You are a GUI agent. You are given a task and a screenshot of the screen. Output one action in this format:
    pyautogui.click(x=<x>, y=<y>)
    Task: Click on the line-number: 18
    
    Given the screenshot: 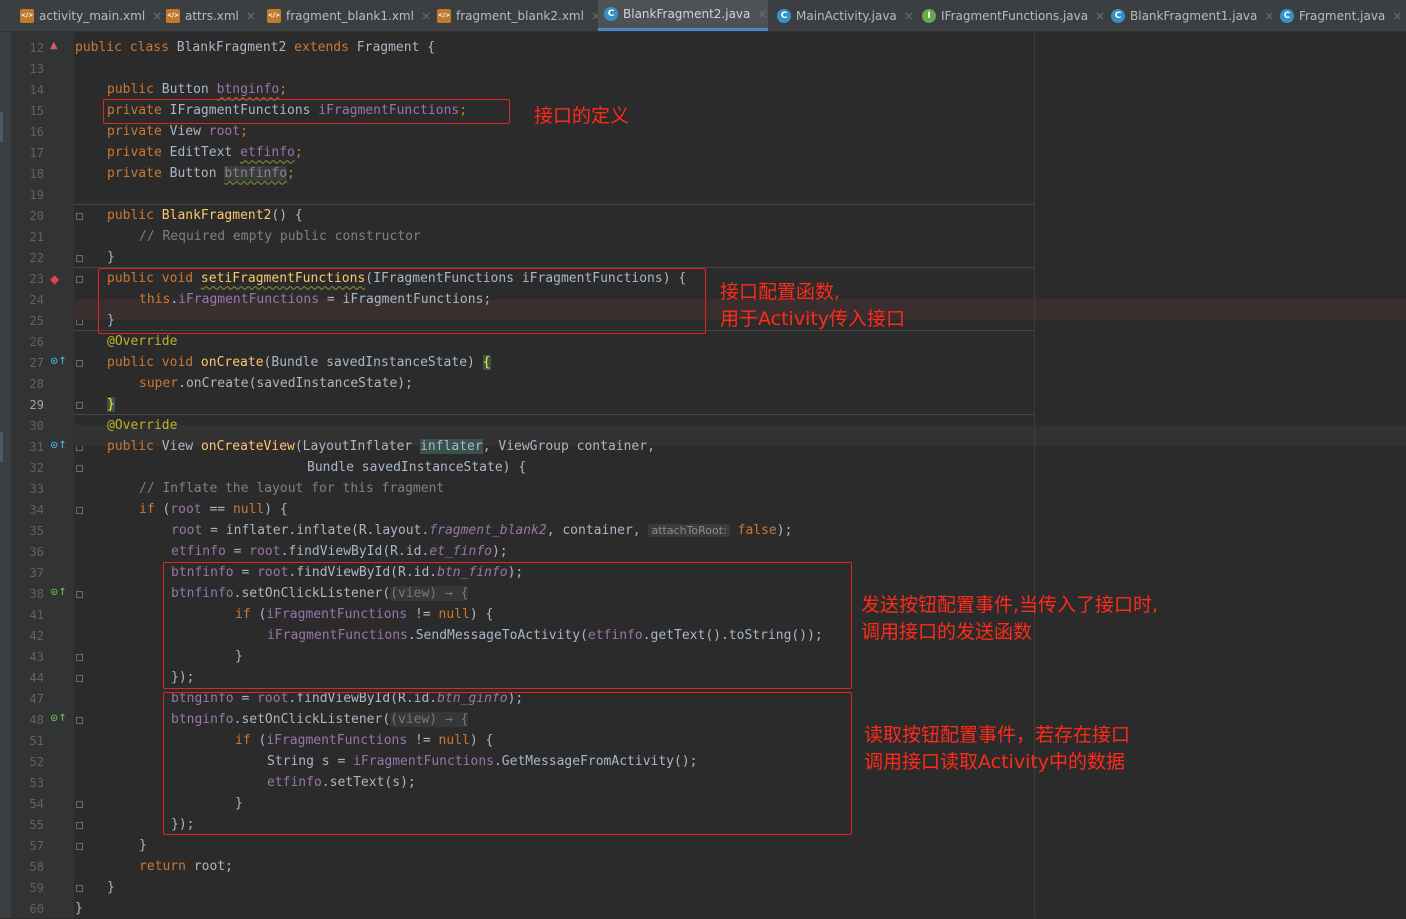 What is the action you would take?
    pyautogui.click(x=36, y=174)
    